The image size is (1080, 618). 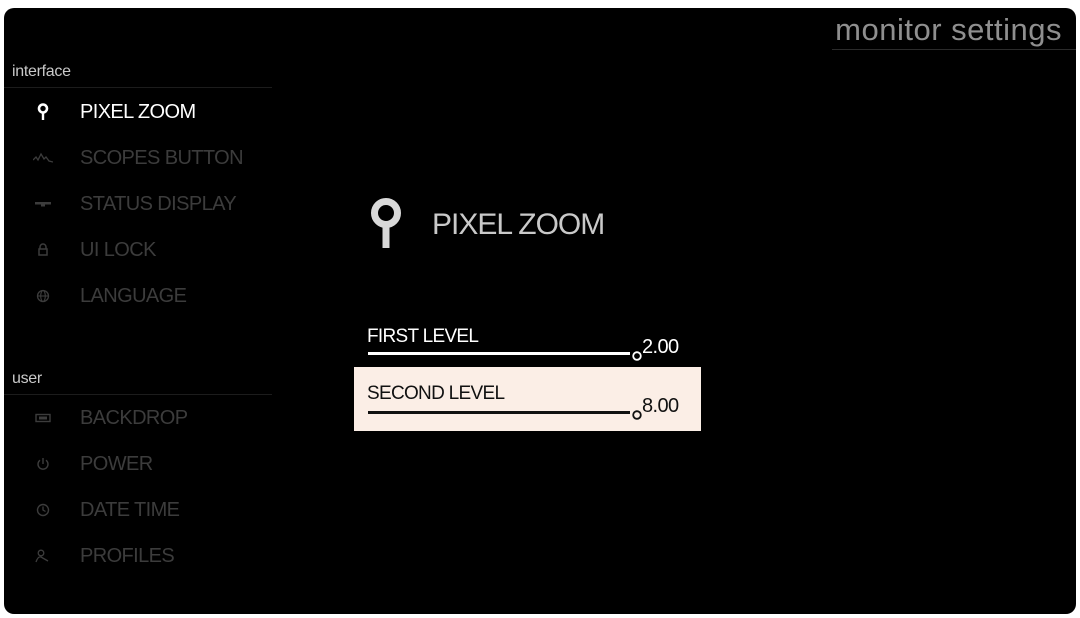 What do you see at coordinates (43, 418) in the screenshot?
I see `backdrop-icon` at bounding box center [43, 418].